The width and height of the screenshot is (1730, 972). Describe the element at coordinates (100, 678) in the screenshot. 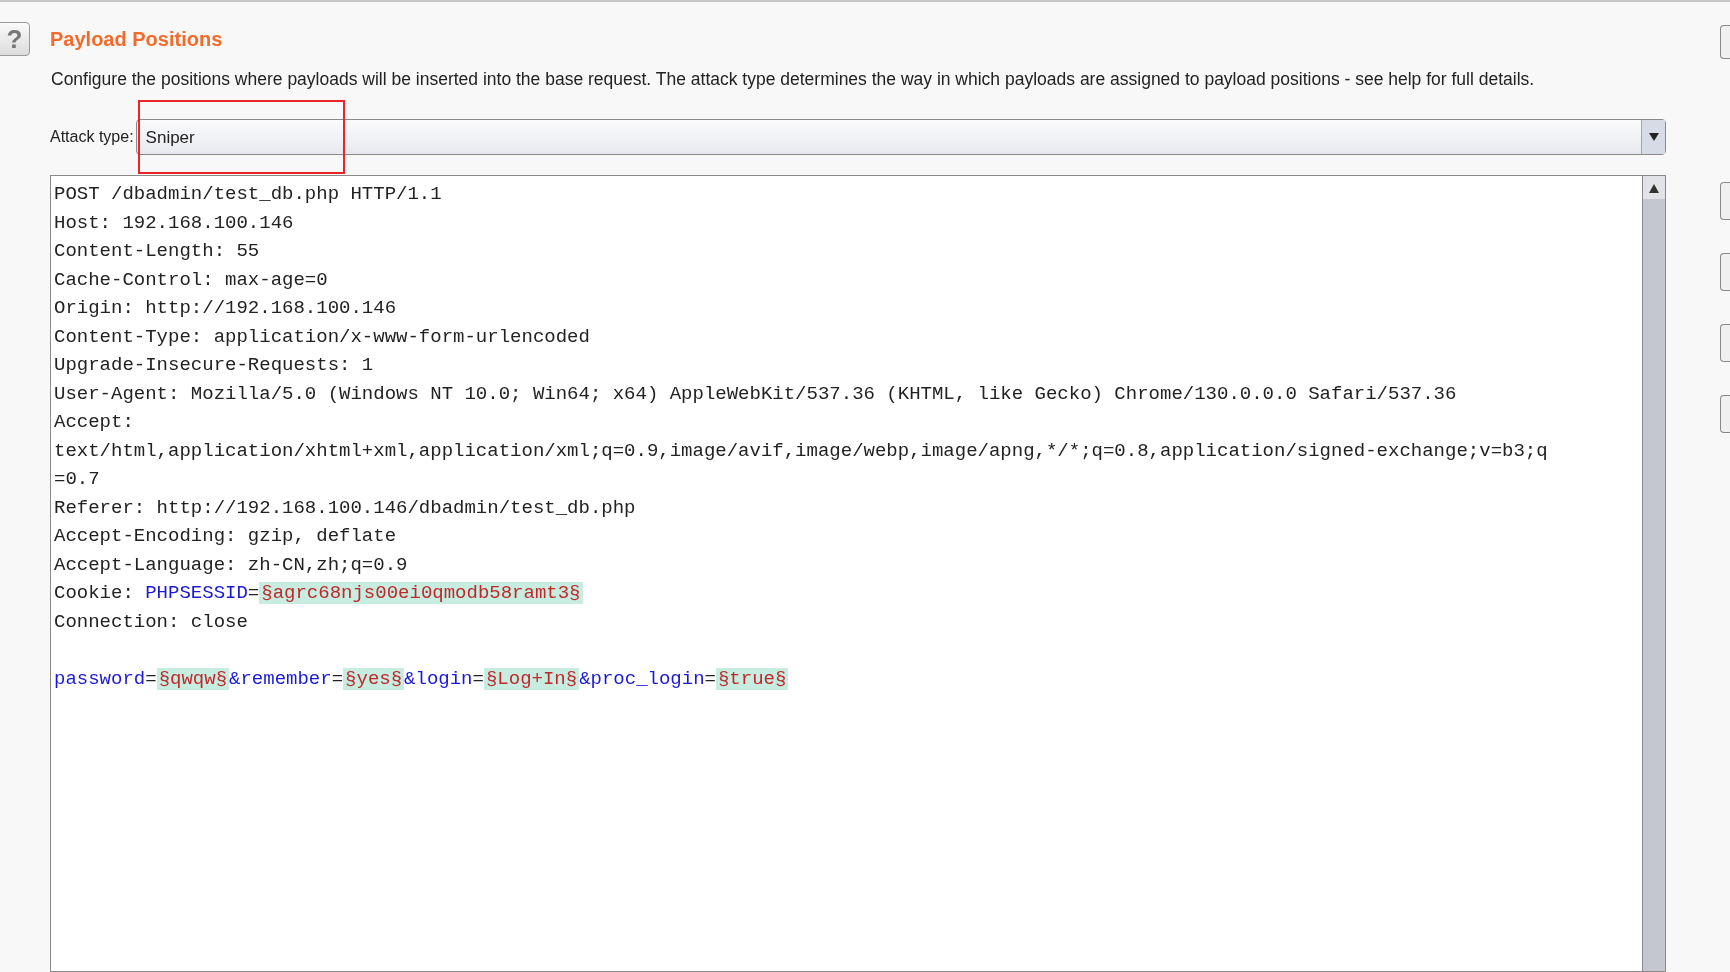

I see `parameter-name: password` at that location.